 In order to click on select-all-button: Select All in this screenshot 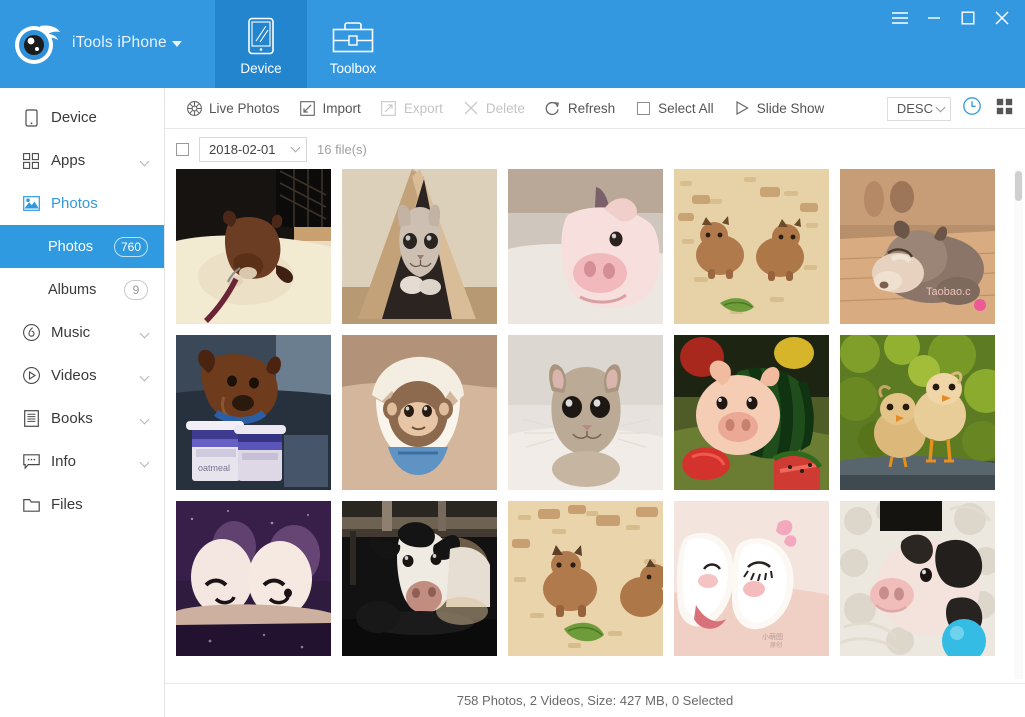, I will do `click(674, 108)`.